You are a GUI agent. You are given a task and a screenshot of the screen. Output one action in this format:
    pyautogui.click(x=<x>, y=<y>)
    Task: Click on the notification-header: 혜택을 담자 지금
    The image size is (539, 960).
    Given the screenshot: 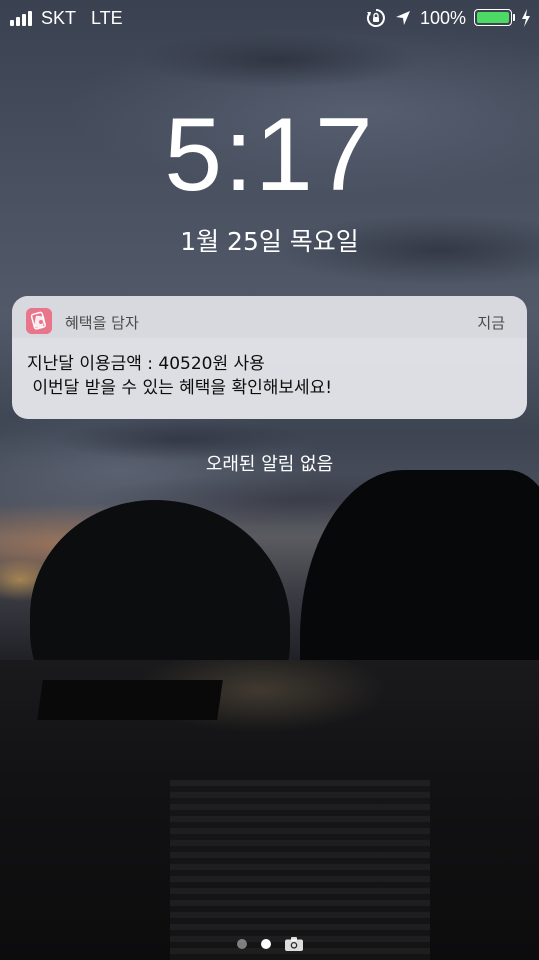 What is the action you would take?
    pyautogui.click(x=269, y=317)
    